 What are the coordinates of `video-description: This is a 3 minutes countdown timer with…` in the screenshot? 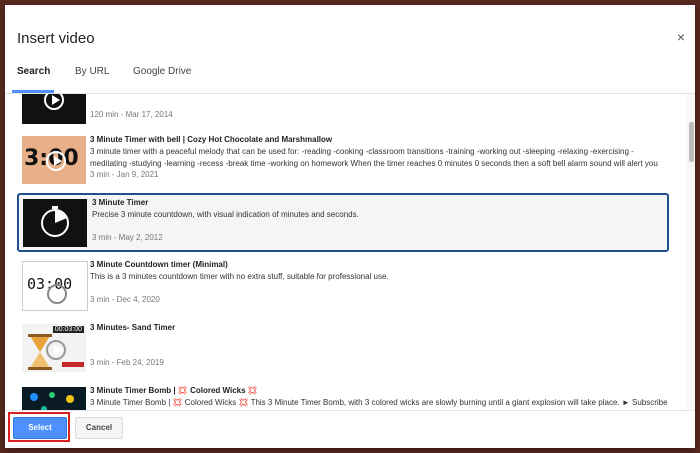 It's located at (239, 276).